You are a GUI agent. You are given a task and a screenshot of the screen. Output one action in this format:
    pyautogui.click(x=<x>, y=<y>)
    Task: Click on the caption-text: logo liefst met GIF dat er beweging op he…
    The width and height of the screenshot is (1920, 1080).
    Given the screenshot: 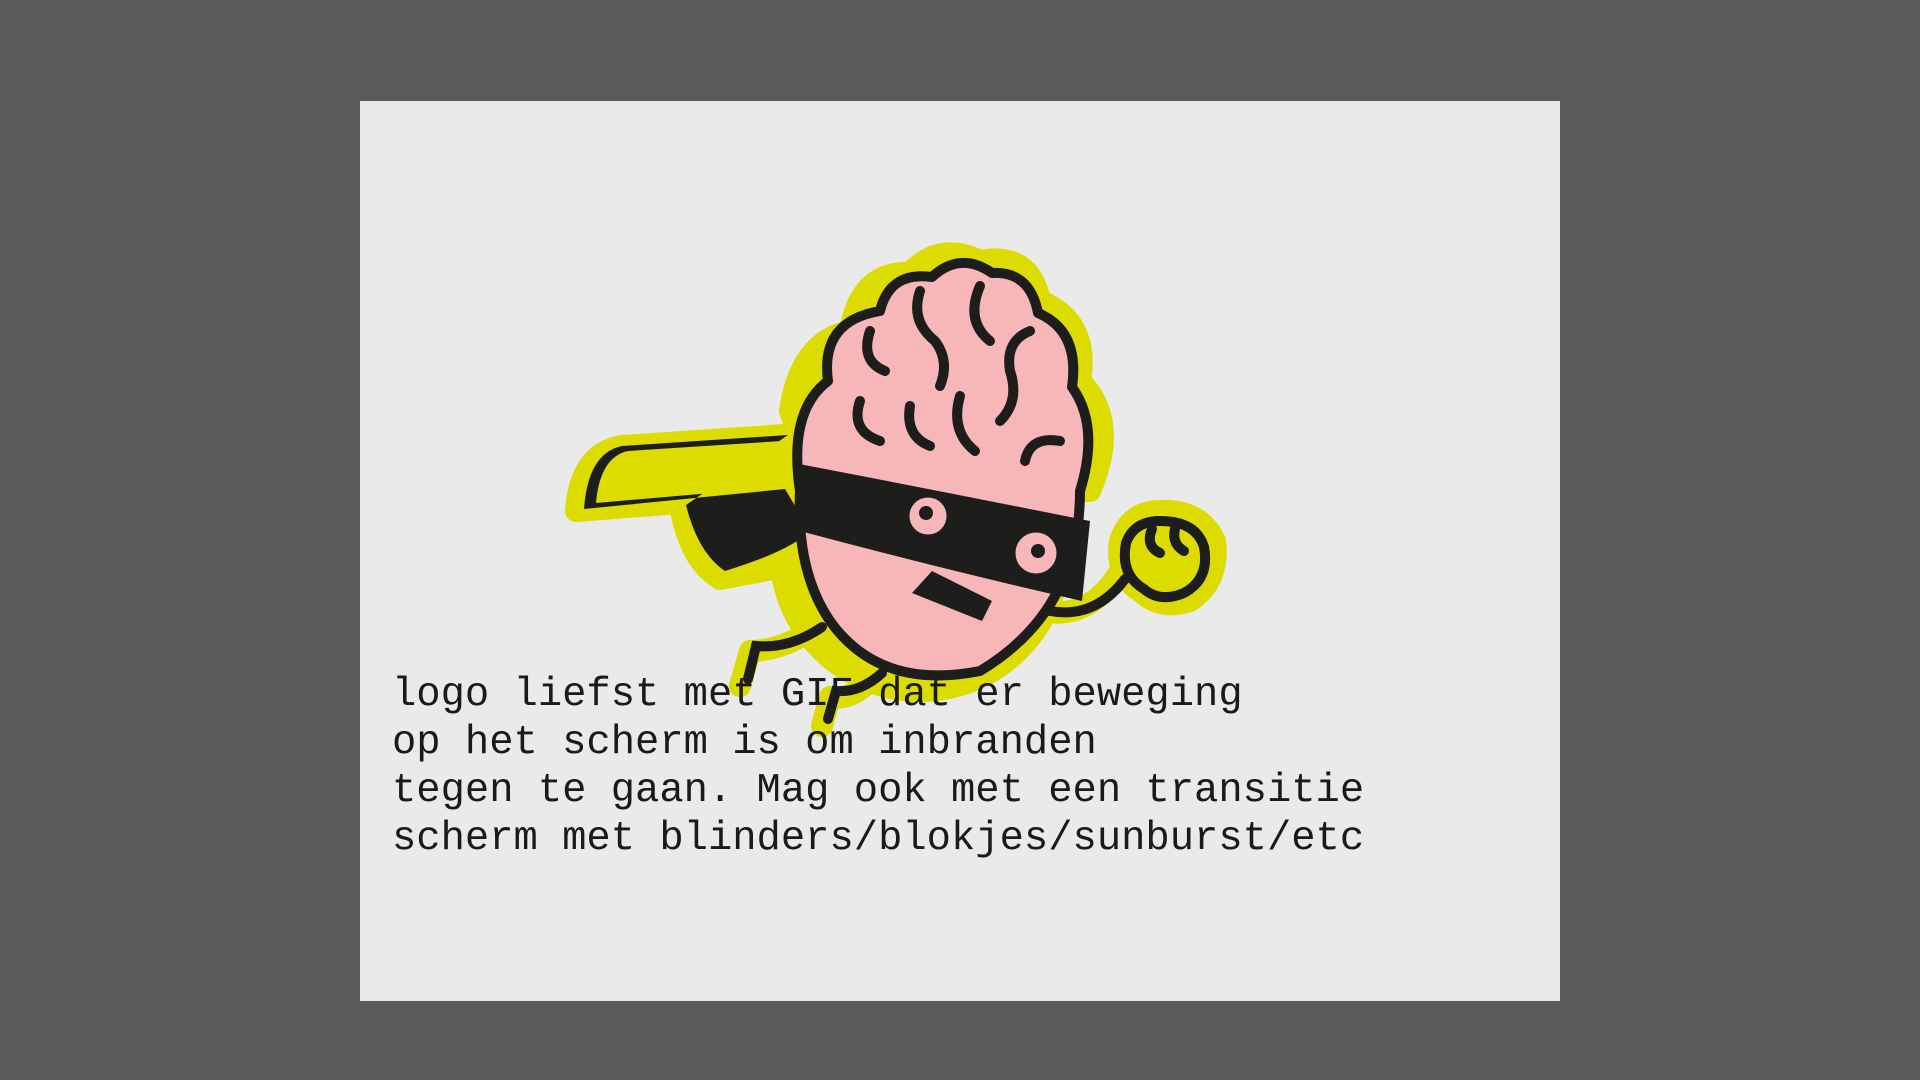 What is the action you would take?
    pyautogui.click(x=972, y=767)
    